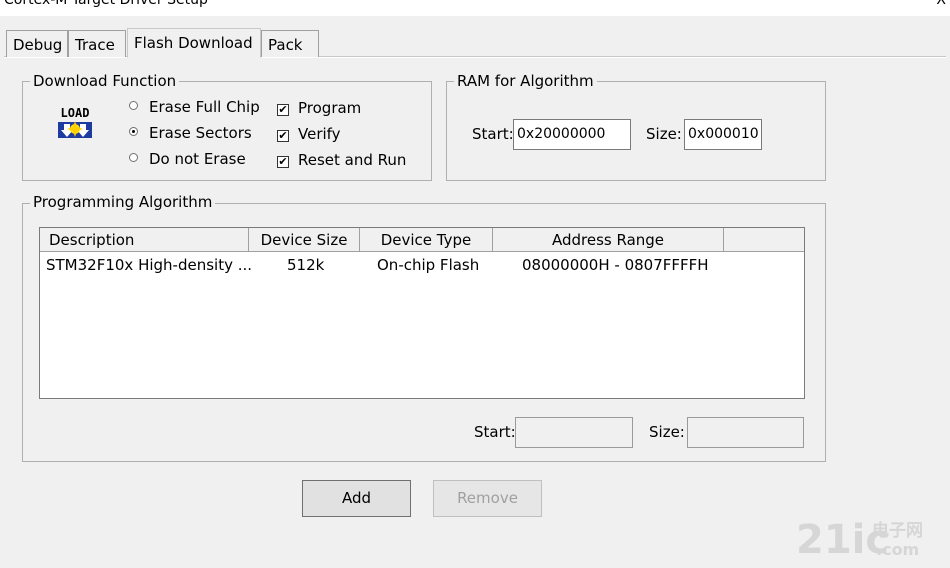 The height and width of the screenshot is (568, 950). I want to click on tab-debug-label: Debug, so click(38, 45).